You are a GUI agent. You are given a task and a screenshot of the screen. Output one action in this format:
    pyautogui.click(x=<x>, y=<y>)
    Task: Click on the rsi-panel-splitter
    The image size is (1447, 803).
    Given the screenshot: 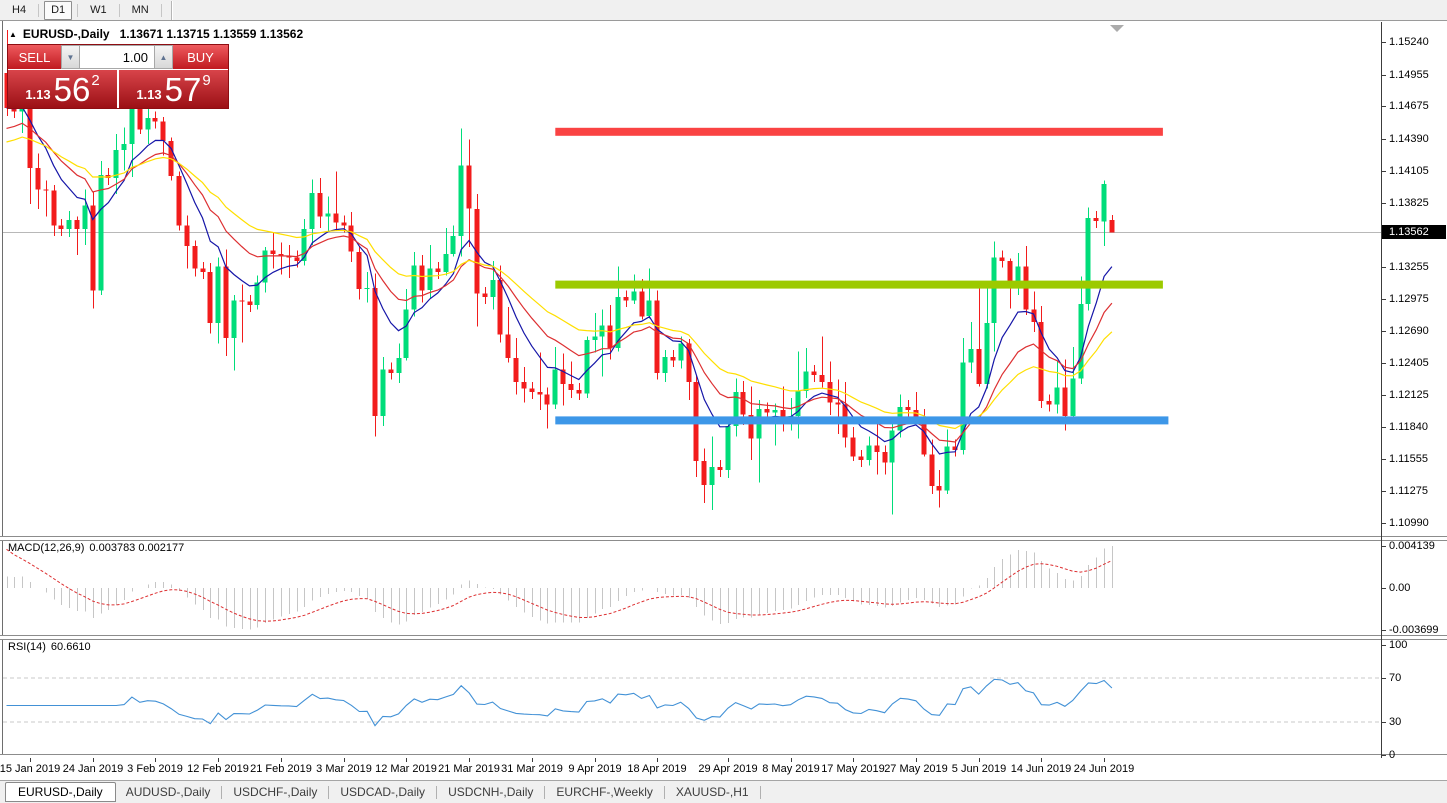 What is the action you would take?
    pyautogui.click(x=723, y=637)
    